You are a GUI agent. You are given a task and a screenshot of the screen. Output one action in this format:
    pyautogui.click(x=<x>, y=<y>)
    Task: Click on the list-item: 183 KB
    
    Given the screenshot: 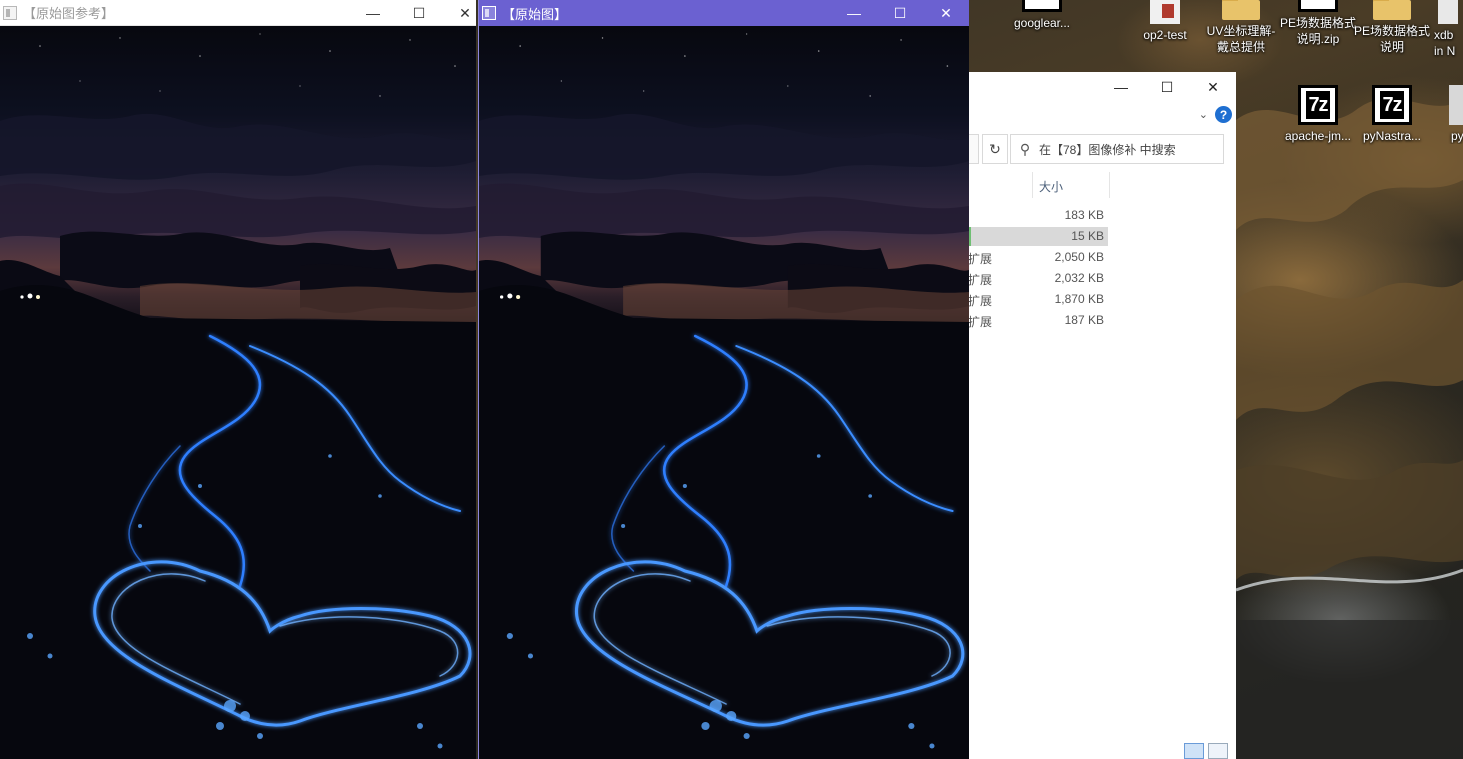 What is the action you would take?
    pyautogui.click(x=1102, y=215)
    